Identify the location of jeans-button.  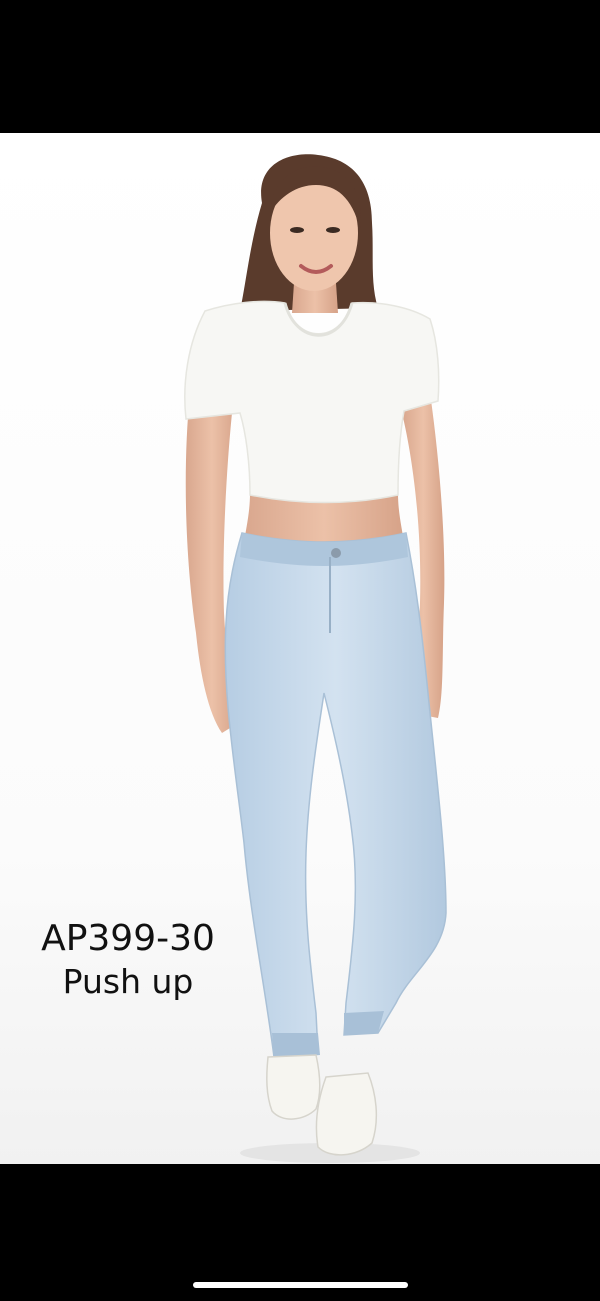
(336, 553).